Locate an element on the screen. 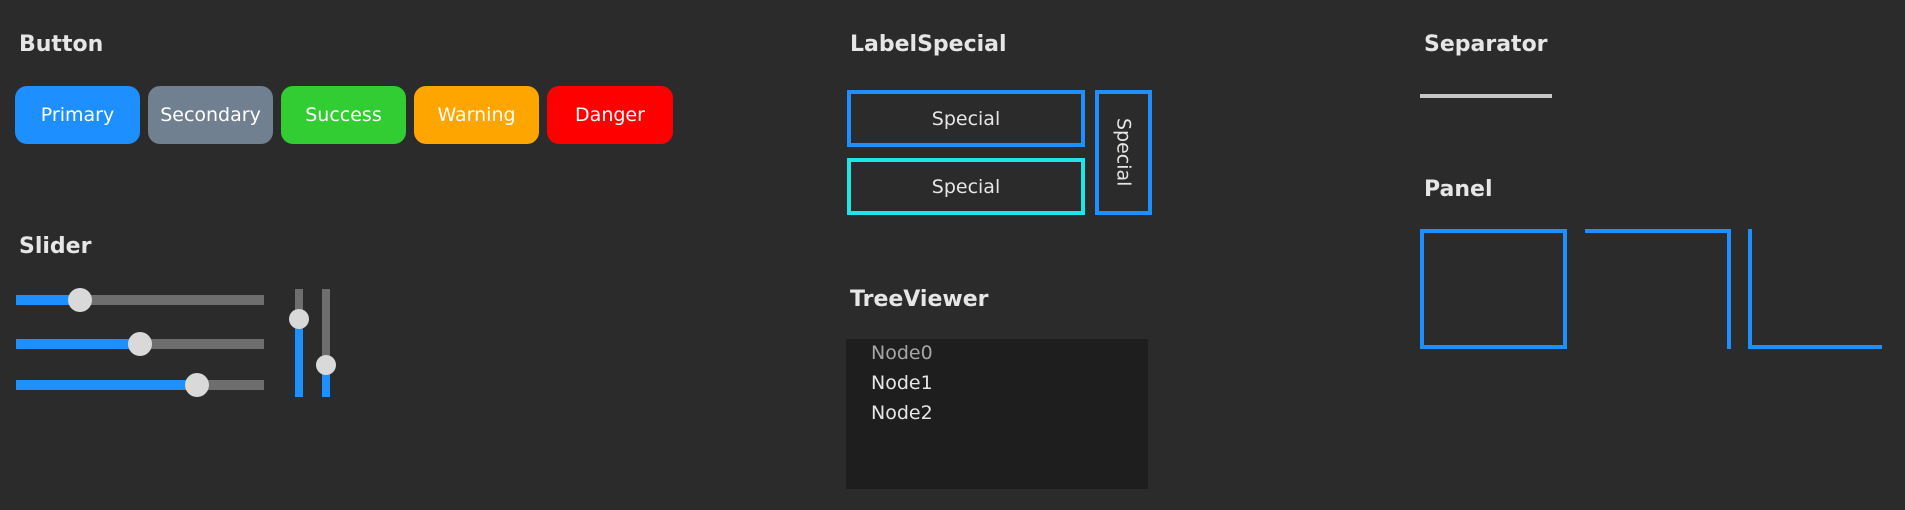 The image size is (1905, 510). panel-left-bottom-border is located at coordinates (1815, 289).